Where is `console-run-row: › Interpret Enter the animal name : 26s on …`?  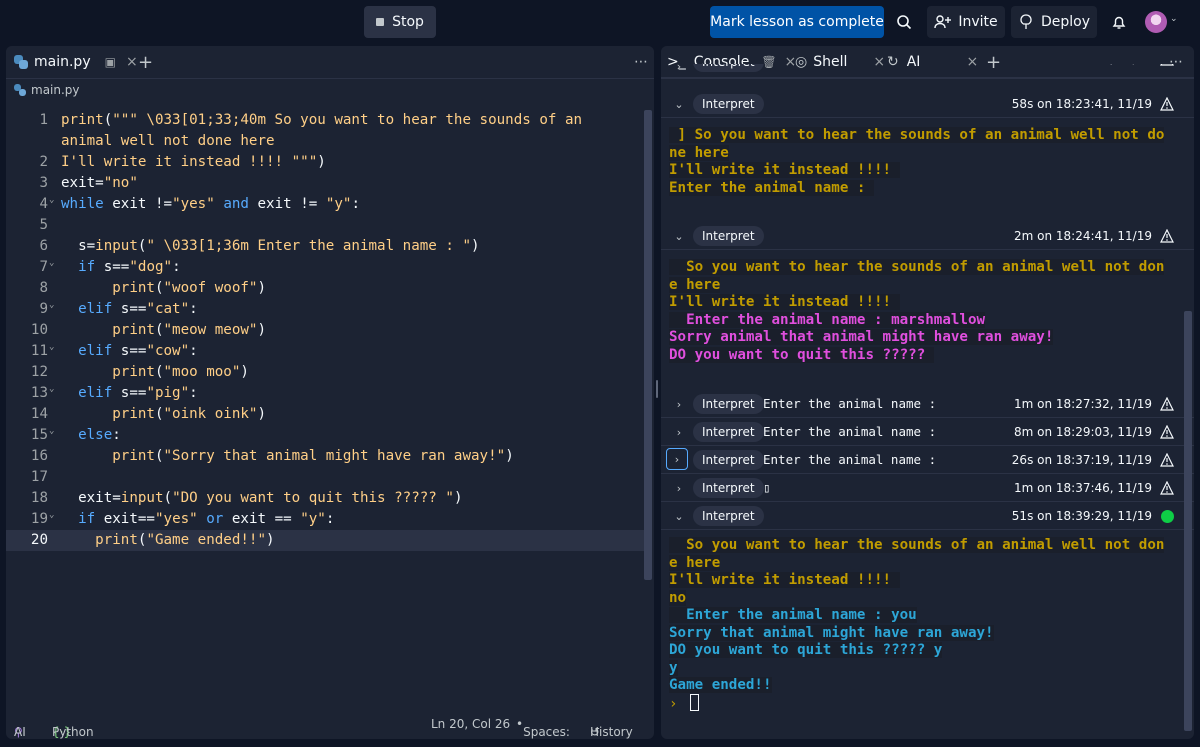 console-run-row: › Interpret Enter the animal name : 26s on … is located at coordinates (927, 460).